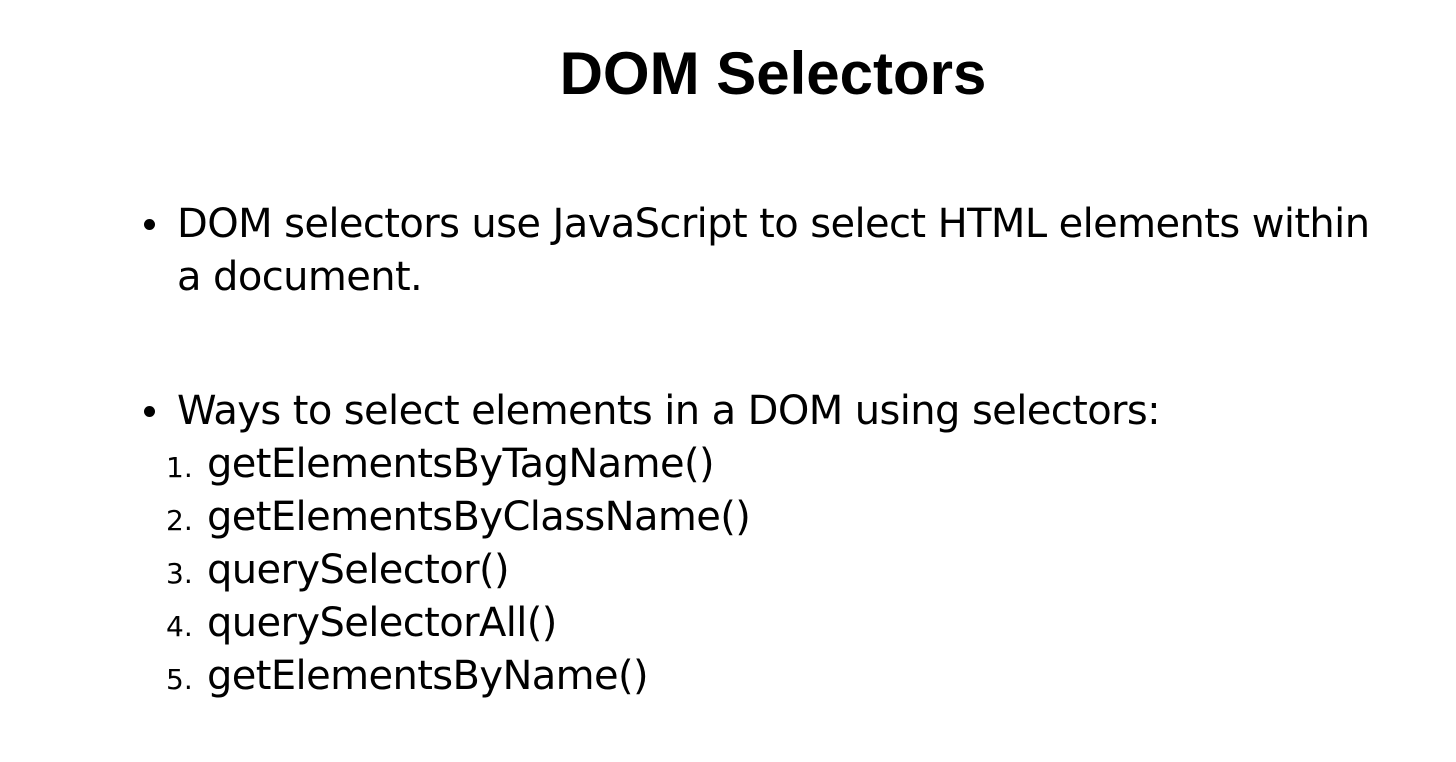 This screenshot has width=1456, height=762. I want to click on list-item: 3. querySelector(), so click(458, 570).